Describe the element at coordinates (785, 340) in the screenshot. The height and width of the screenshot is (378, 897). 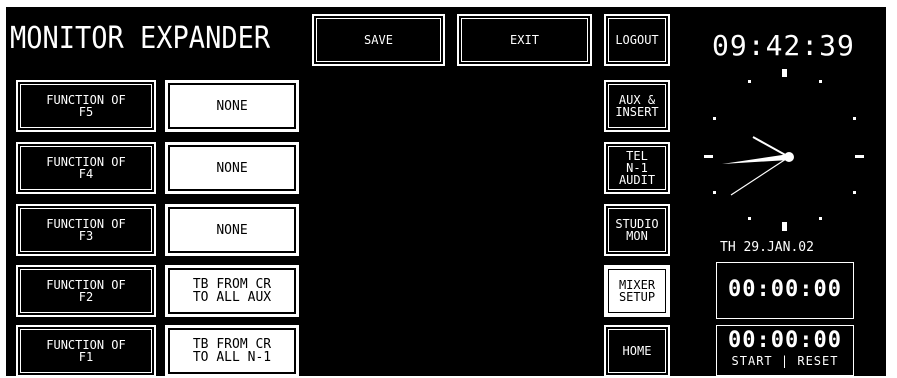
I see `timer-2-value: 00:00:00` at that location.